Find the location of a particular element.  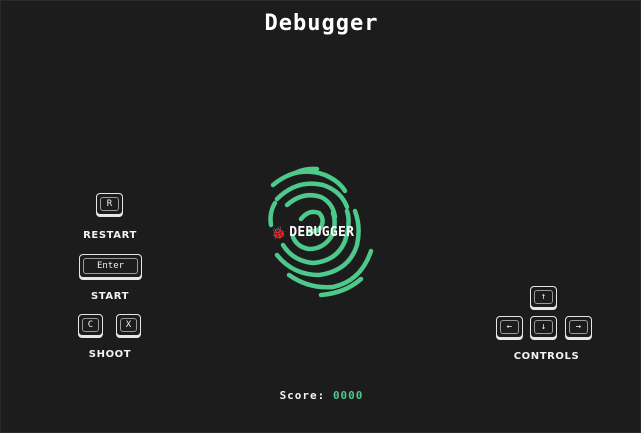

down-arrow-icon: ↓ is located at coordinates (543, 327).